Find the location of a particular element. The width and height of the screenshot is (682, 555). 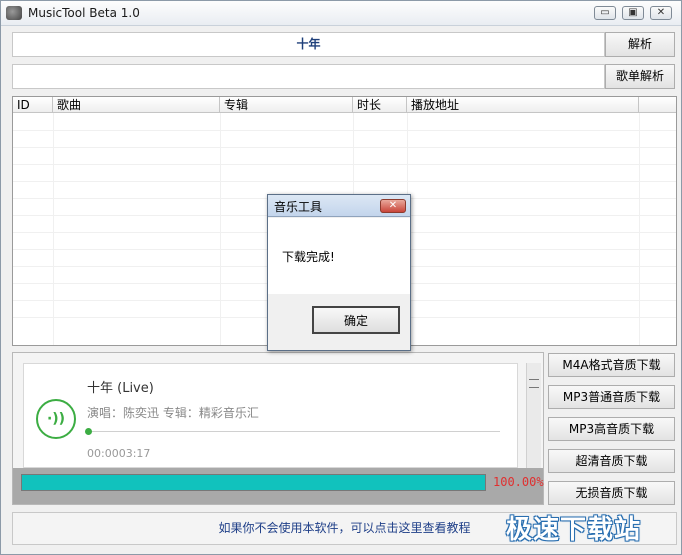

playlist-url-input is located at coordinates (308, 76).